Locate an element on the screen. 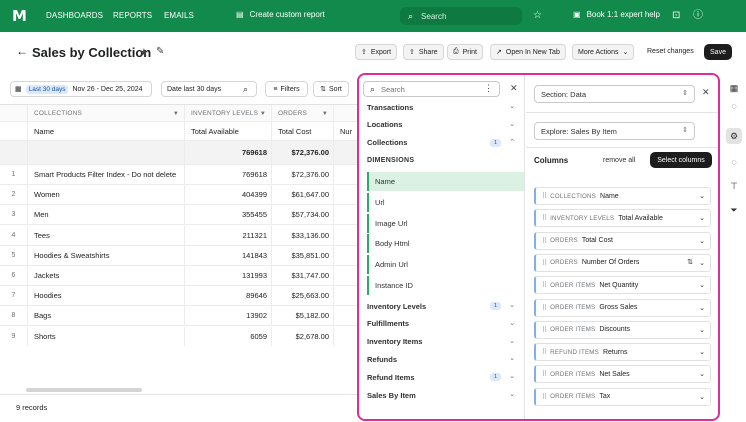 The width and height of the screenshot is (746, 422). export-button: ⇪ Export is located at coordinates (376, 52).